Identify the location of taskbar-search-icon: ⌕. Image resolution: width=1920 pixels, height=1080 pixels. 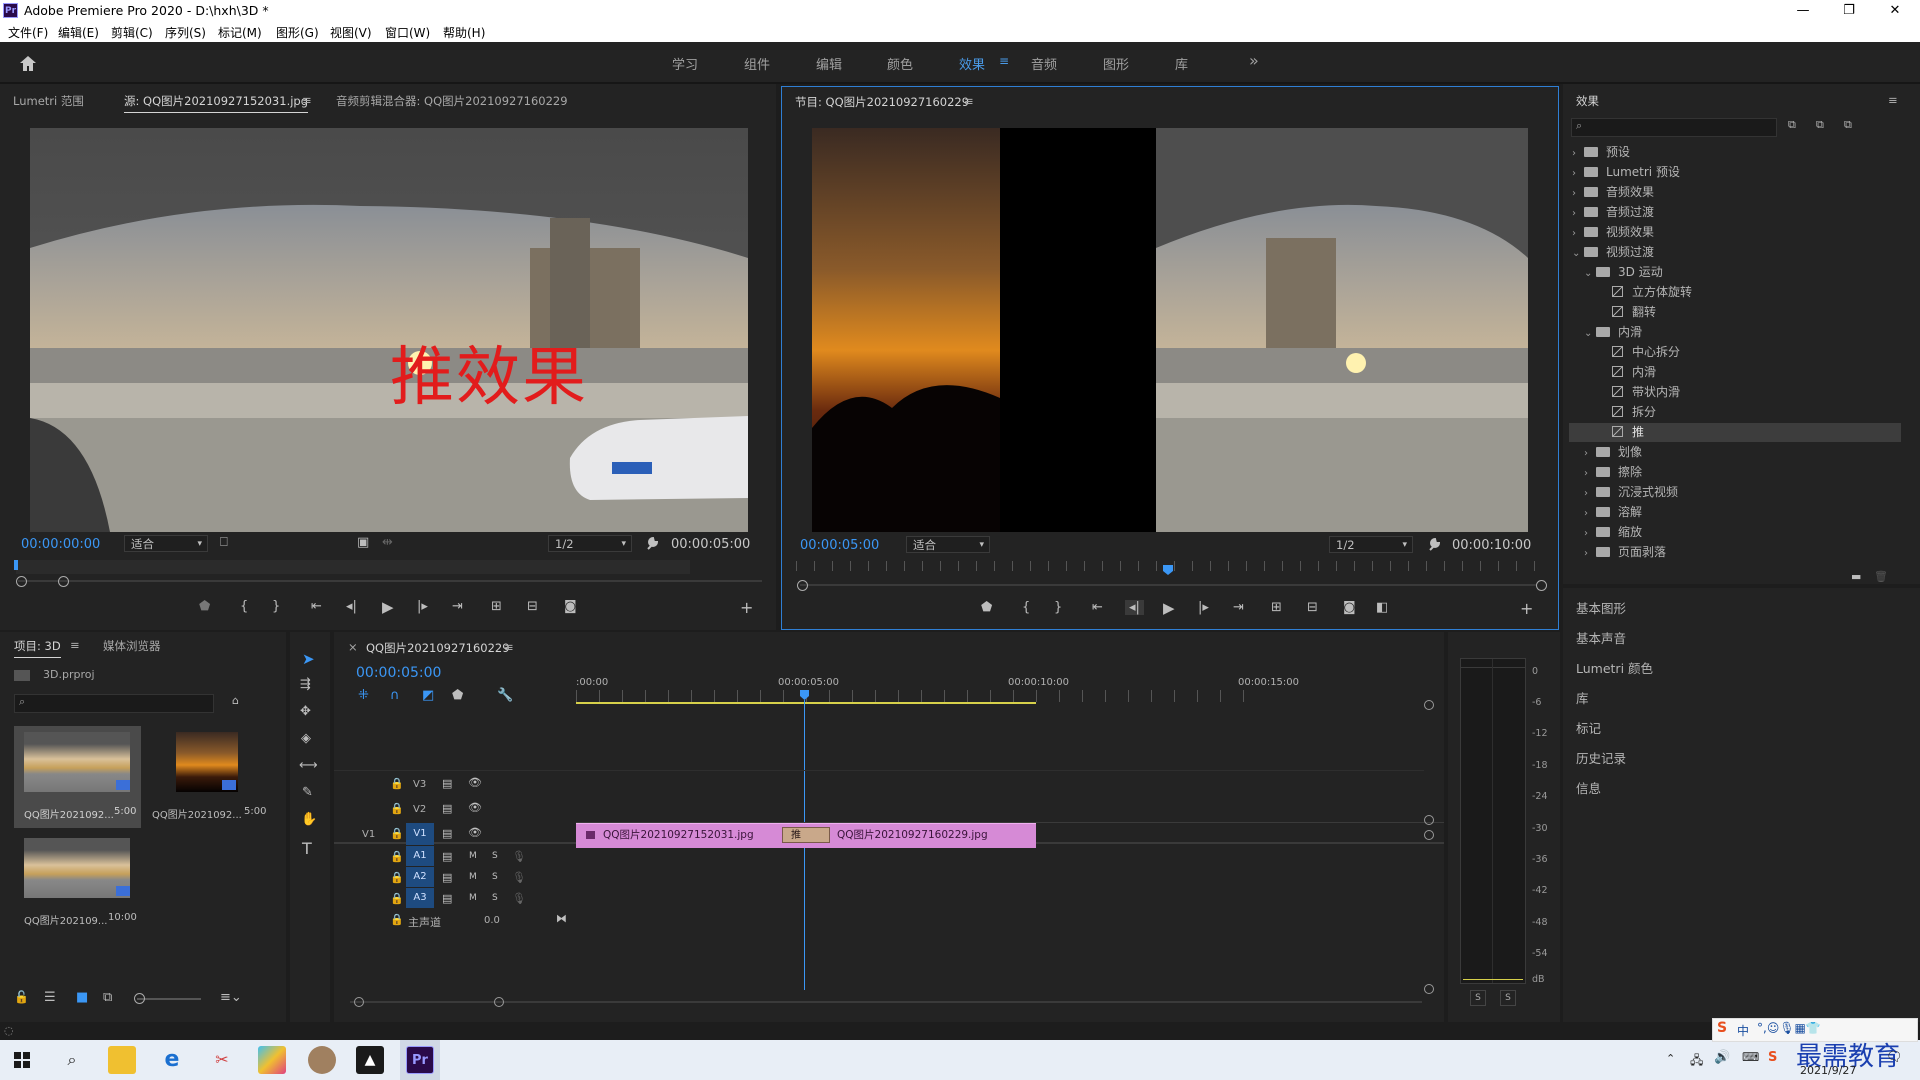
(72, 1060).